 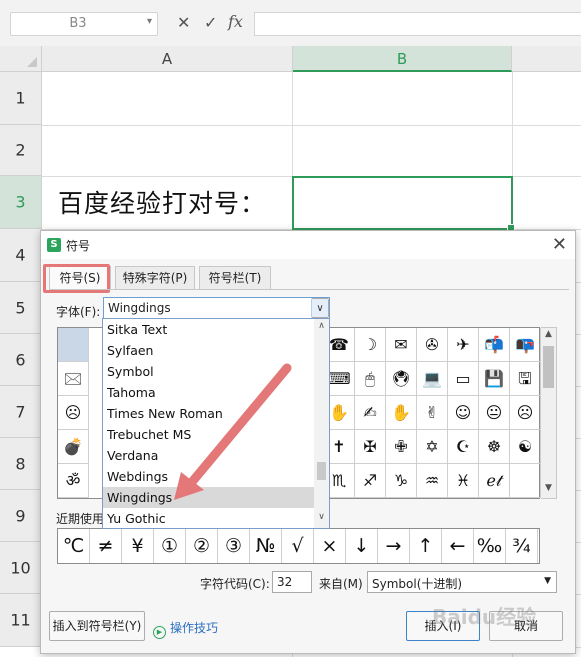 I want to click on font-option: Wingdings, so click(x=209, y=497).